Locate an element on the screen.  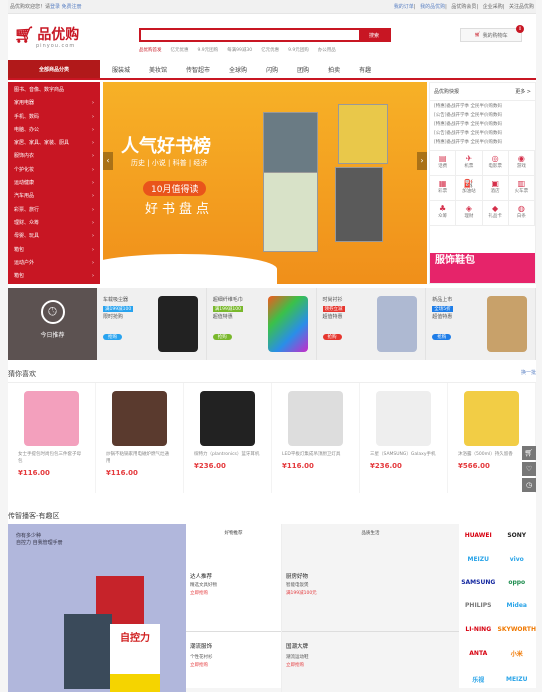
nav-item: 传智超市 is located at coordinates (198, 69).